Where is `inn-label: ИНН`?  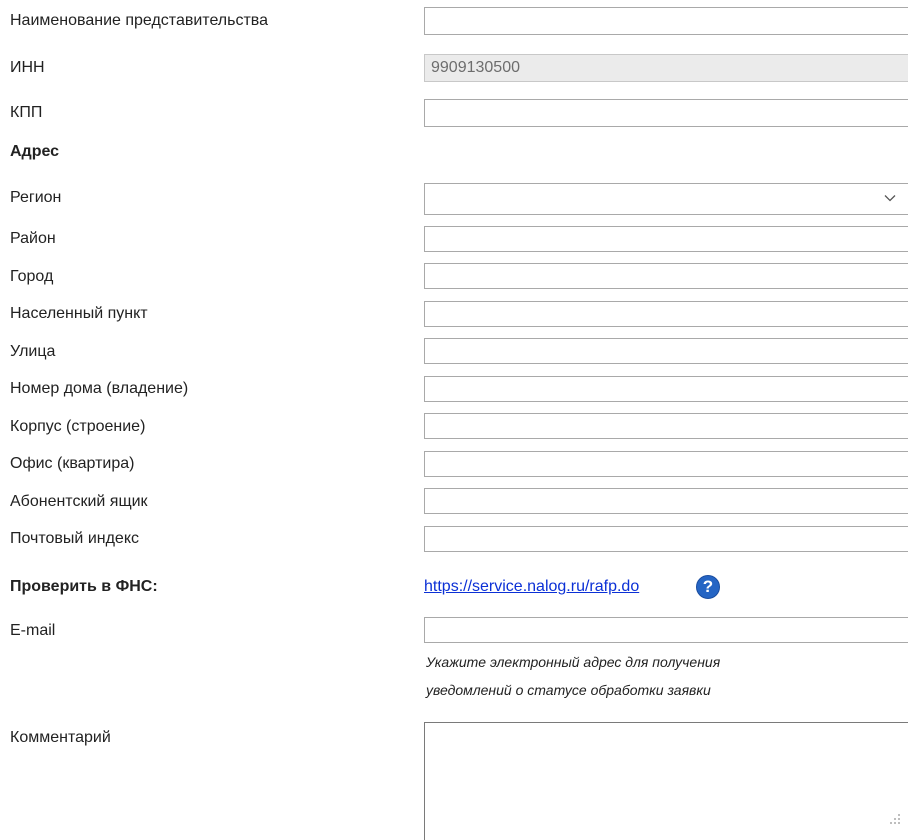 inn-label: ИНН is located at coordinates (27, 67).